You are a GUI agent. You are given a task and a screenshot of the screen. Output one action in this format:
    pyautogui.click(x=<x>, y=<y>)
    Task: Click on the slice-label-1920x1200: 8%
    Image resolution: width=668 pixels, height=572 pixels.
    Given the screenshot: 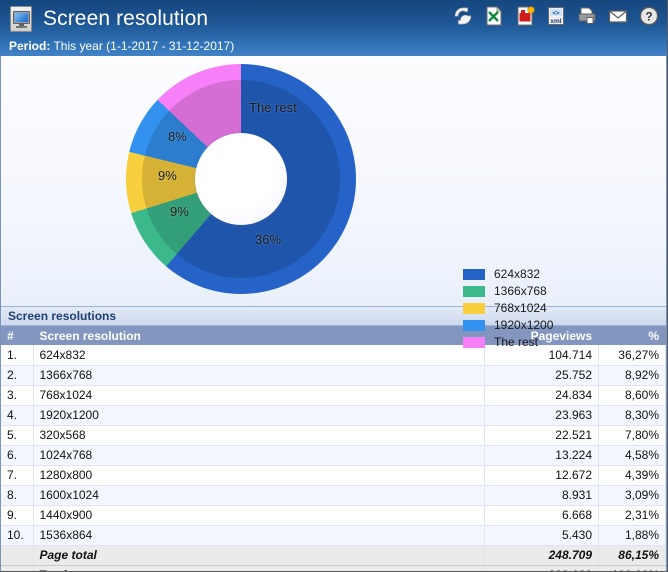 What is the action you would take?
    pyautogui.click(x=177, y=136)
    